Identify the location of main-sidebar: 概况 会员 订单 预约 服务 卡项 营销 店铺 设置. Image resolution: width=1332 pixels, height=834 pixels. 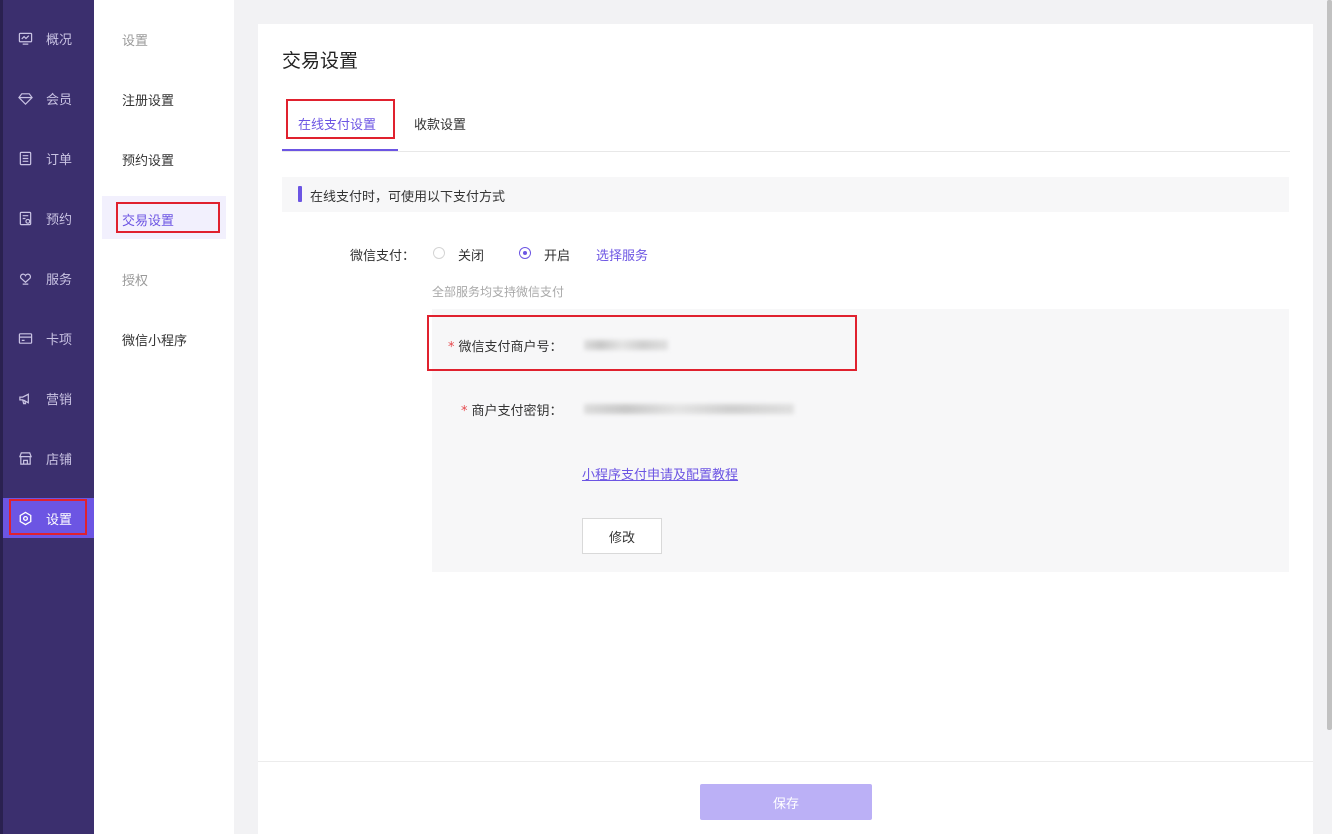
(47, 417).